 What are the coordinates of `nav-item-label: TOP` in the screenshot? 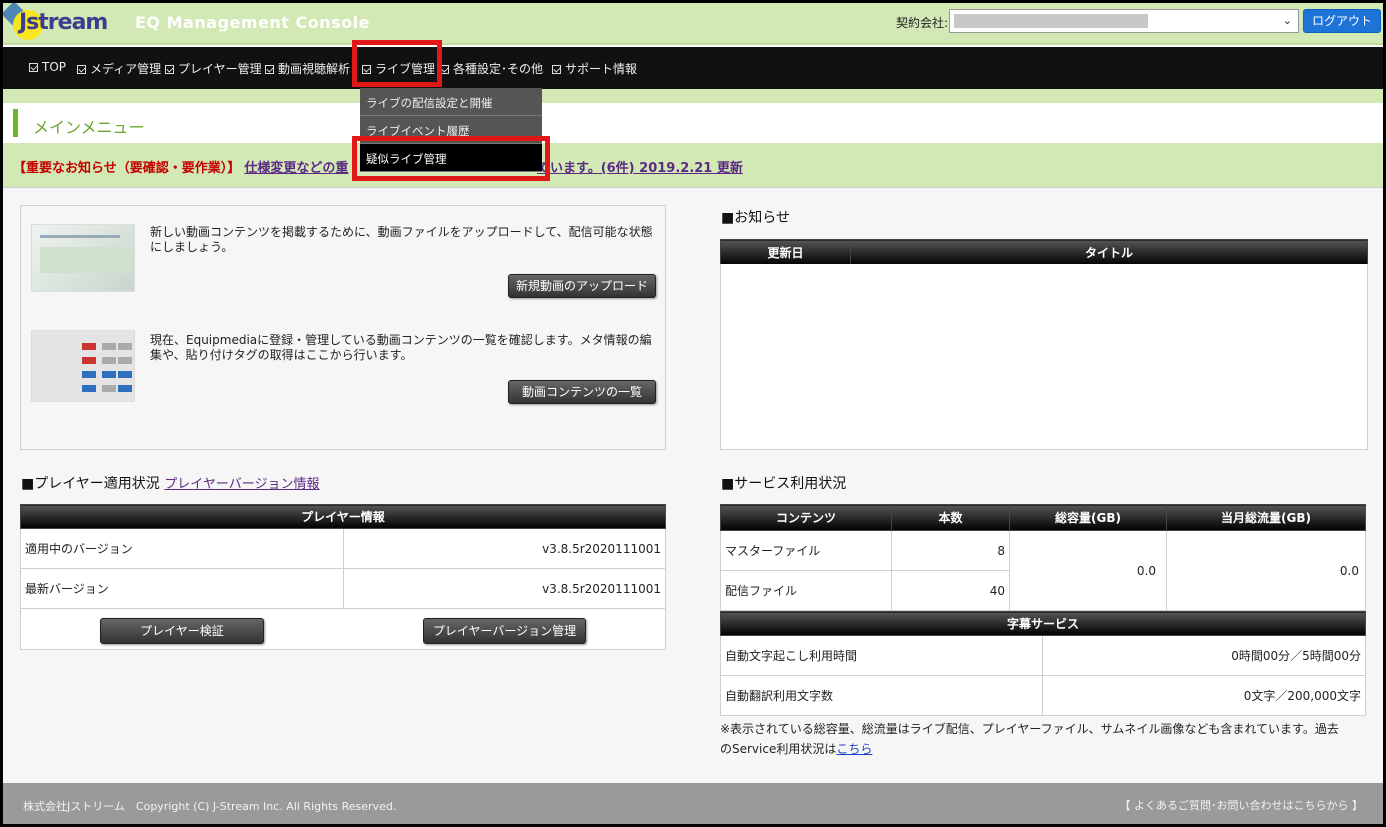 It's located at (54, 67).